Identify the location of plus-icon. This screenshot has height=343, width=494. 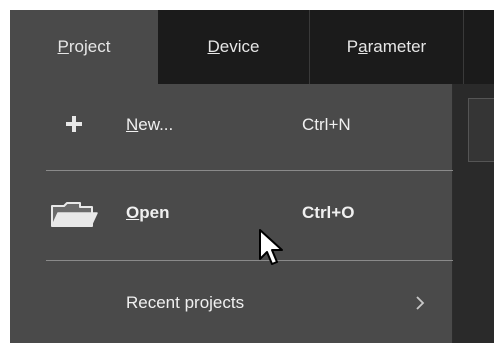
(74, 124).